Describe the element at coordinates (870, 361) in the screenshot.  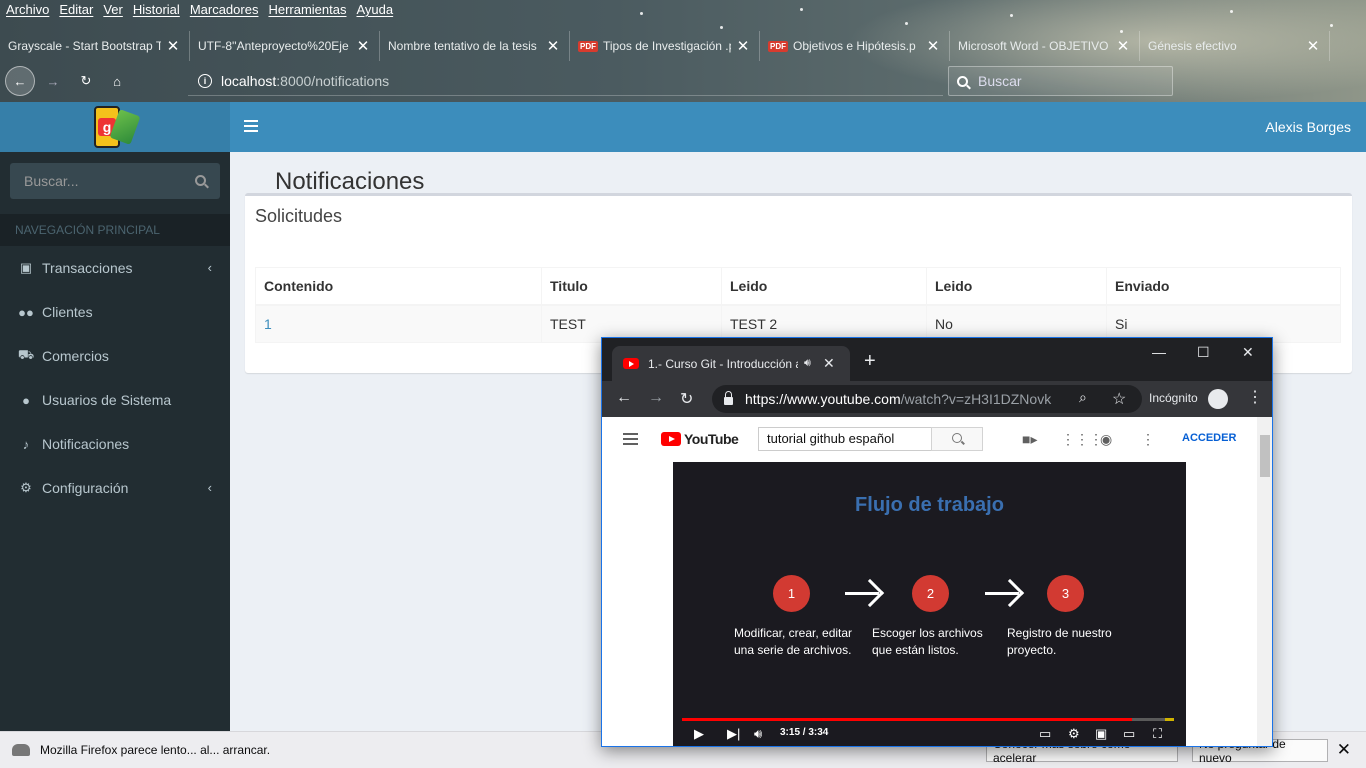
I see `new-tab-button: +` at that location.